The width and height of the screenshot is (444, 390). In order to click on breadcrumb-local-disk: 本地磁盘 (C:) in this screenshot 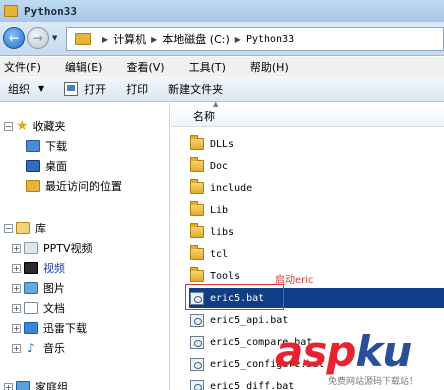, I will do `click(195, 39)`.